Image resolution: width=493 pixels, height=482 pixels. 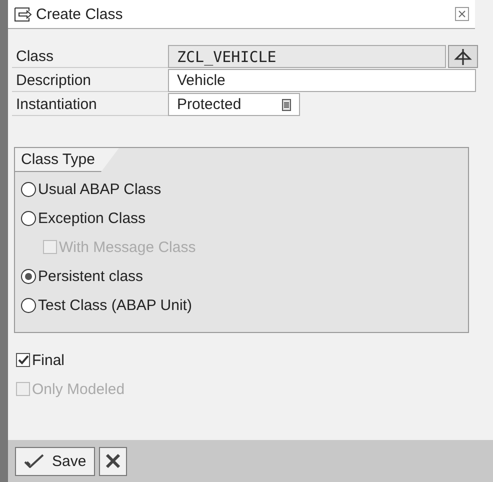 I want to click on instantiation-dropdown: Protected, so click(x=234, y=104).